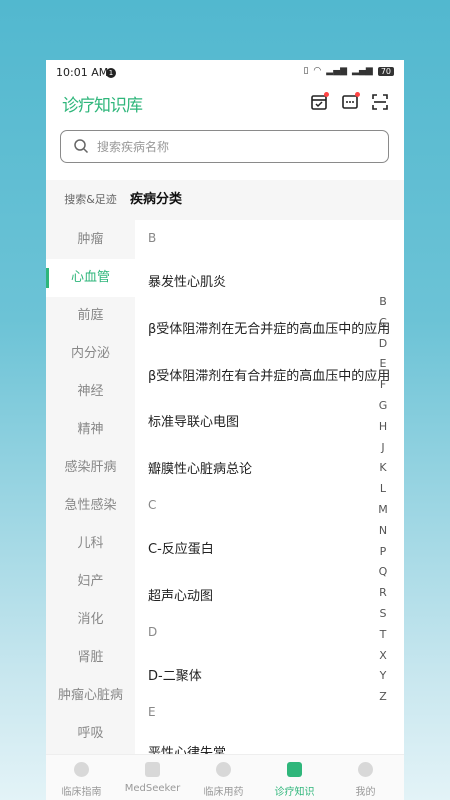 The height and width of the screenshot is (800, 450). What do you see at coordinates (225, 103) in the screenshot?
I see `app-header: 诊疗知识库` at bounding box center [225, 103].